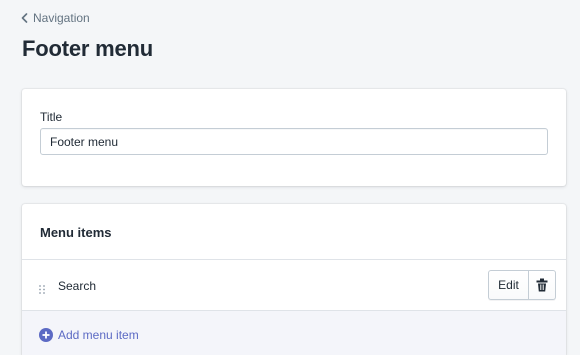 Image resolution: width=580 pixels, height=355 pixels. What do you see at coordinates (51, 117) in the screenshot?
I see `title-field-label: Title` at bounding box center [51, 117].